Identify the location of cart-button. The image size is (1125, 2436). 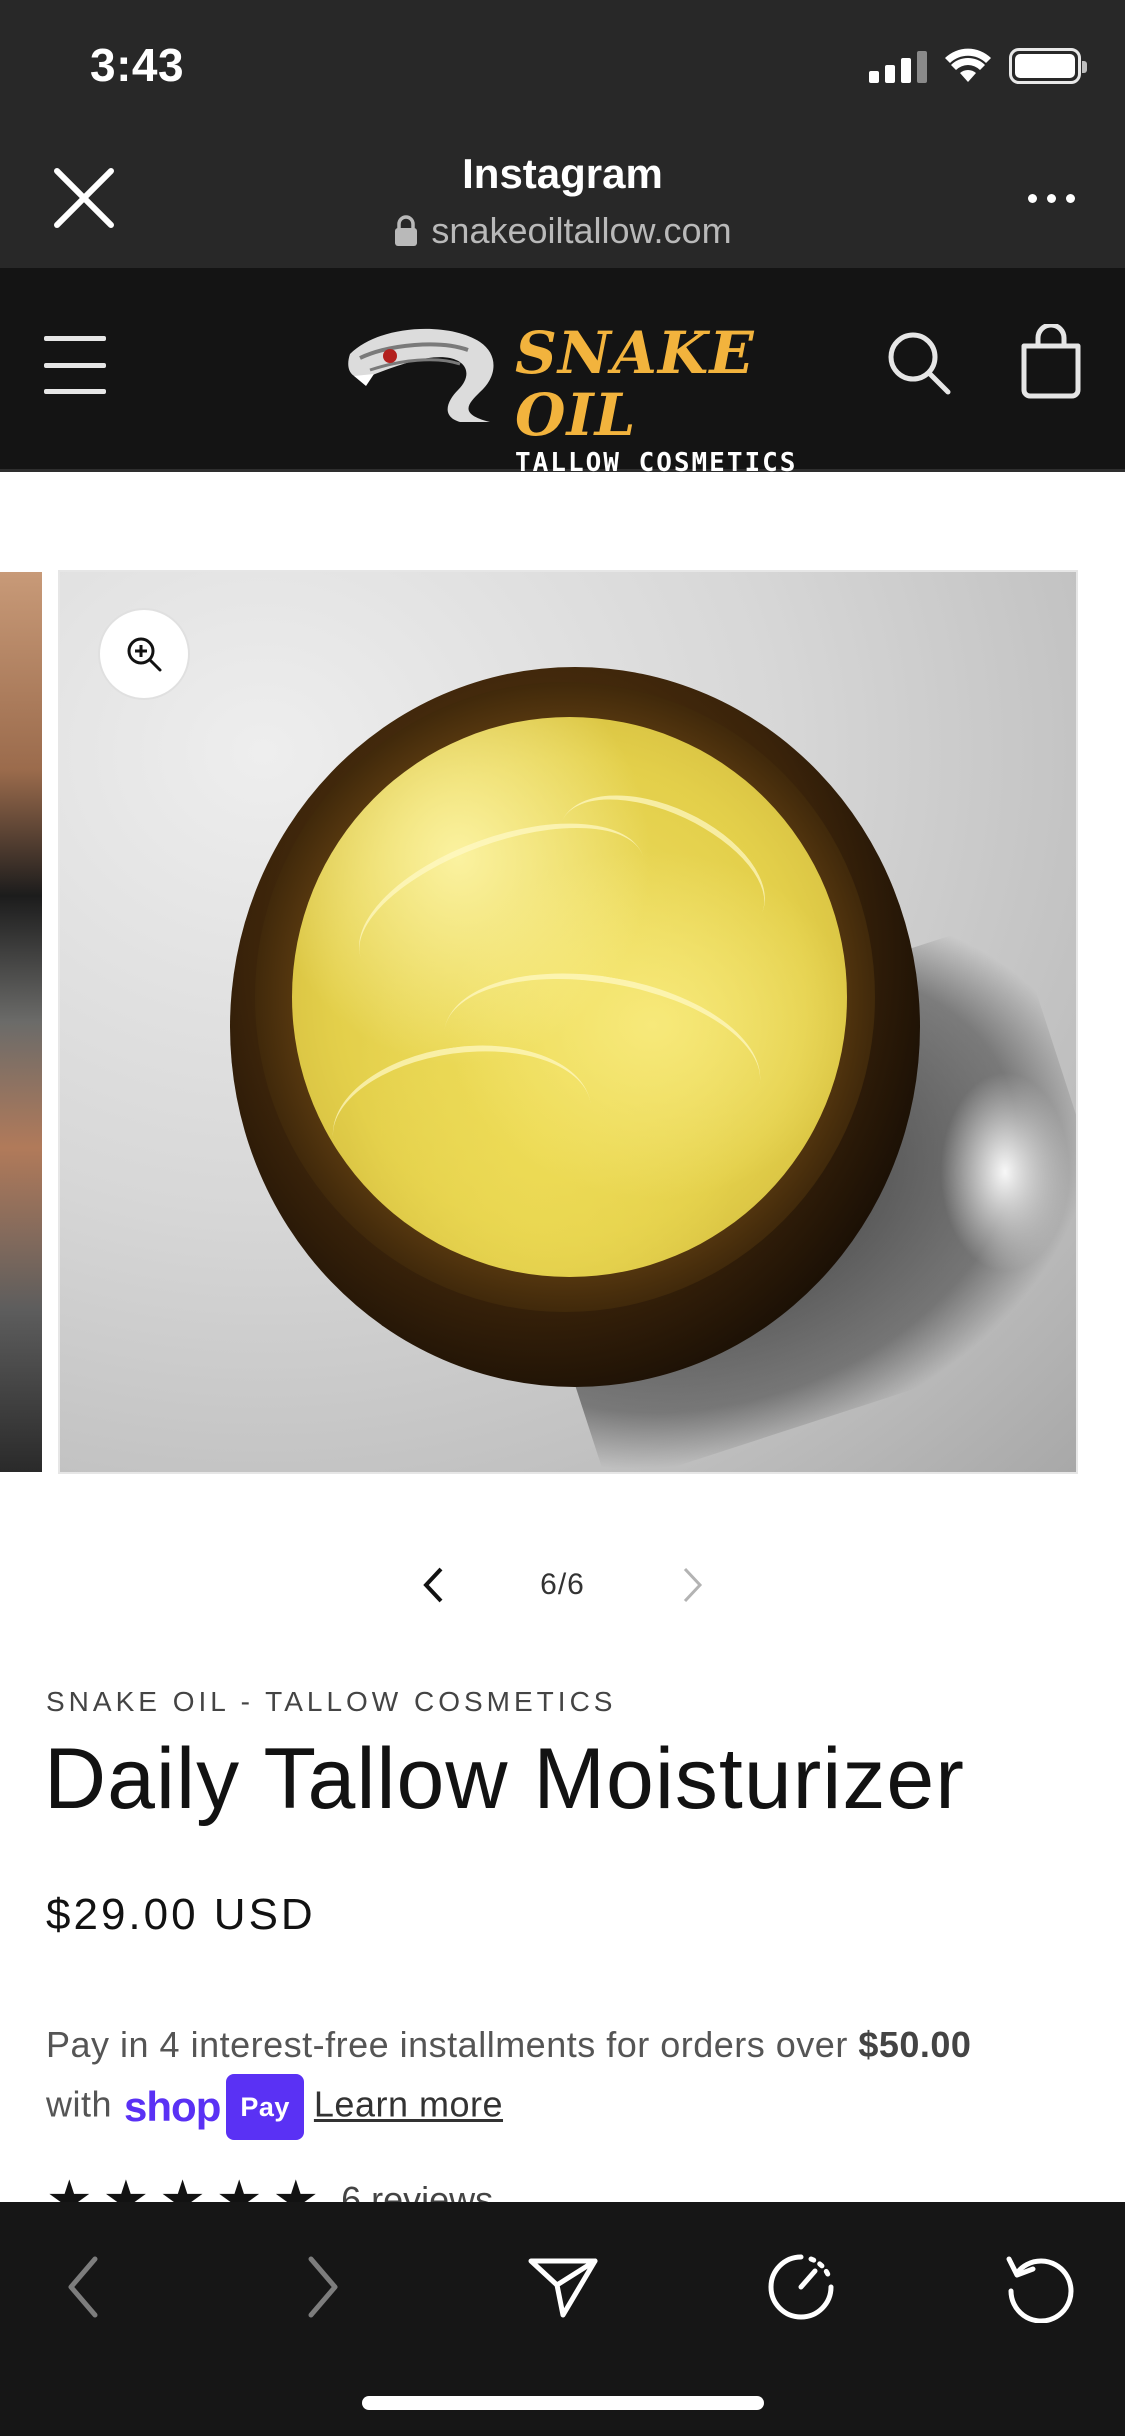
(1051, 361).